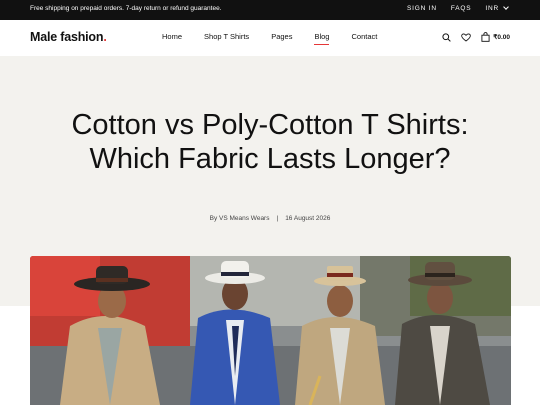 The width and height of the screenshot is (540, 405). I want to click on nav-pages: Pages, so click(281, 36).